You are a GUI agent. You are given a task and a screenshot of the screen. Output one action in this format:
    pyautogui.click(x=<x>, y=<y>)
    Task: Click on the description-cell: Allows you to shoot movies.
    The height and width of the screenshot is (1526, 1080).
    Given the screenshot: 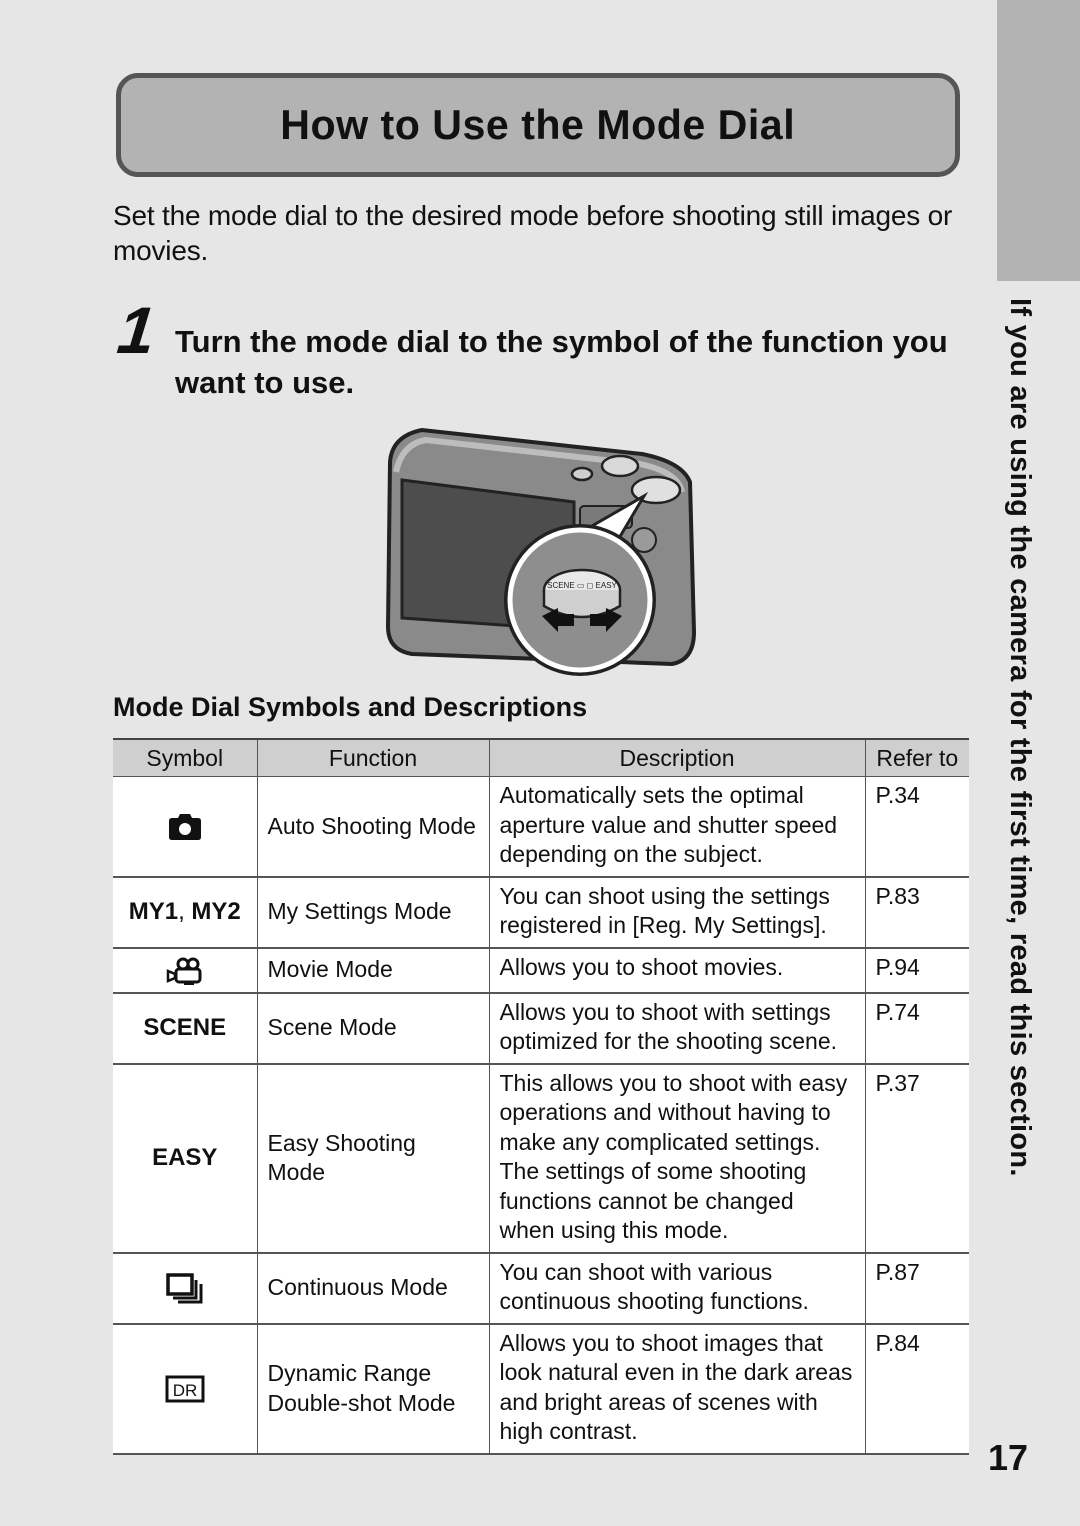 What is the action you would take?
    pyautogui.click(x=676, y=970)
    